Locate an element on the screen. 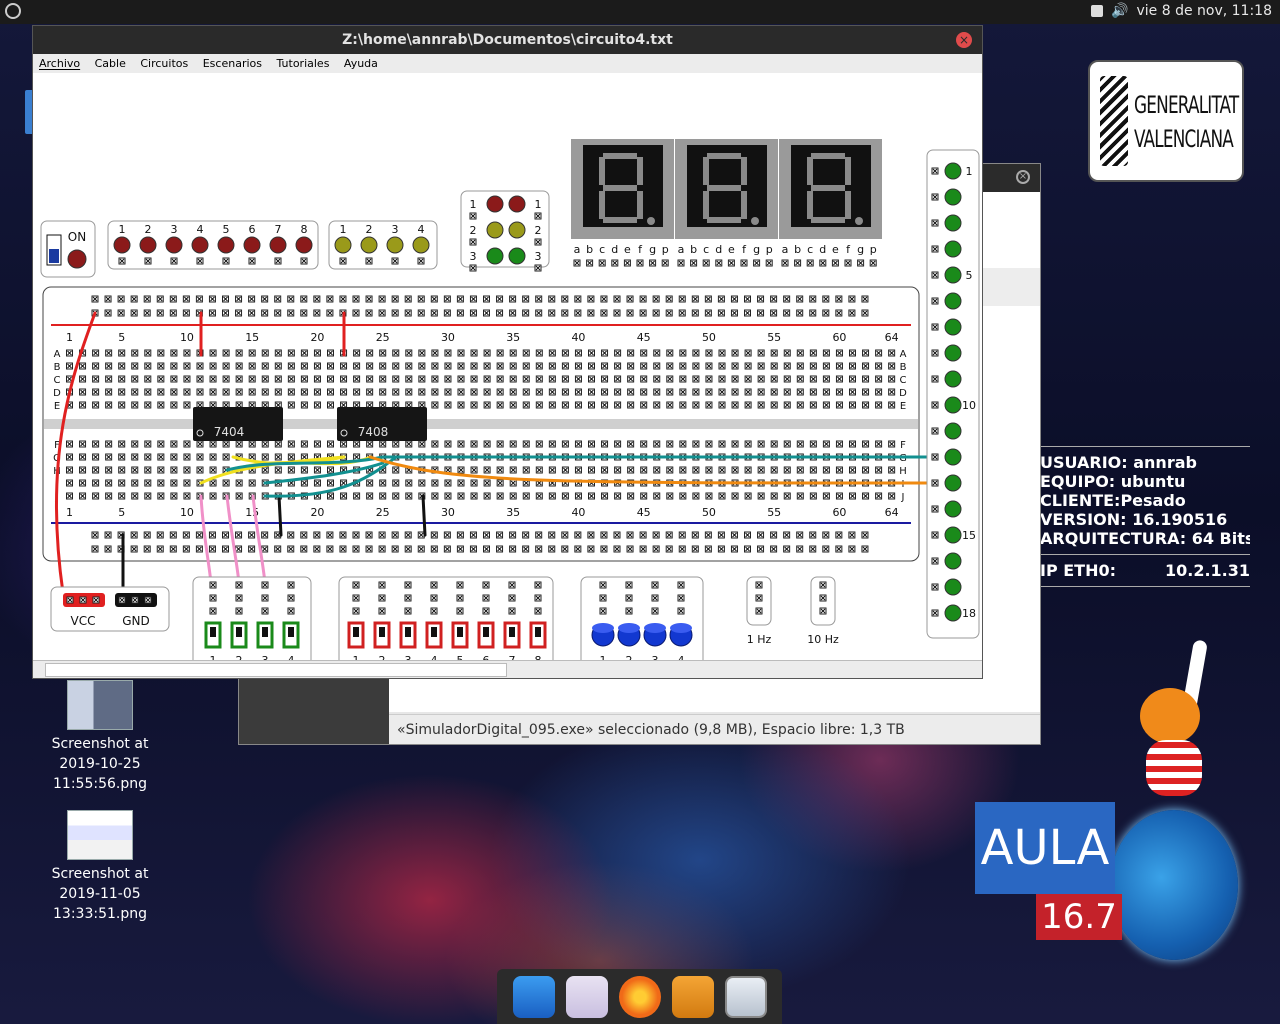 The width and height of the screenshot is (1280, 1024). scrollbar-thumb is located at coordinates (276, 670).